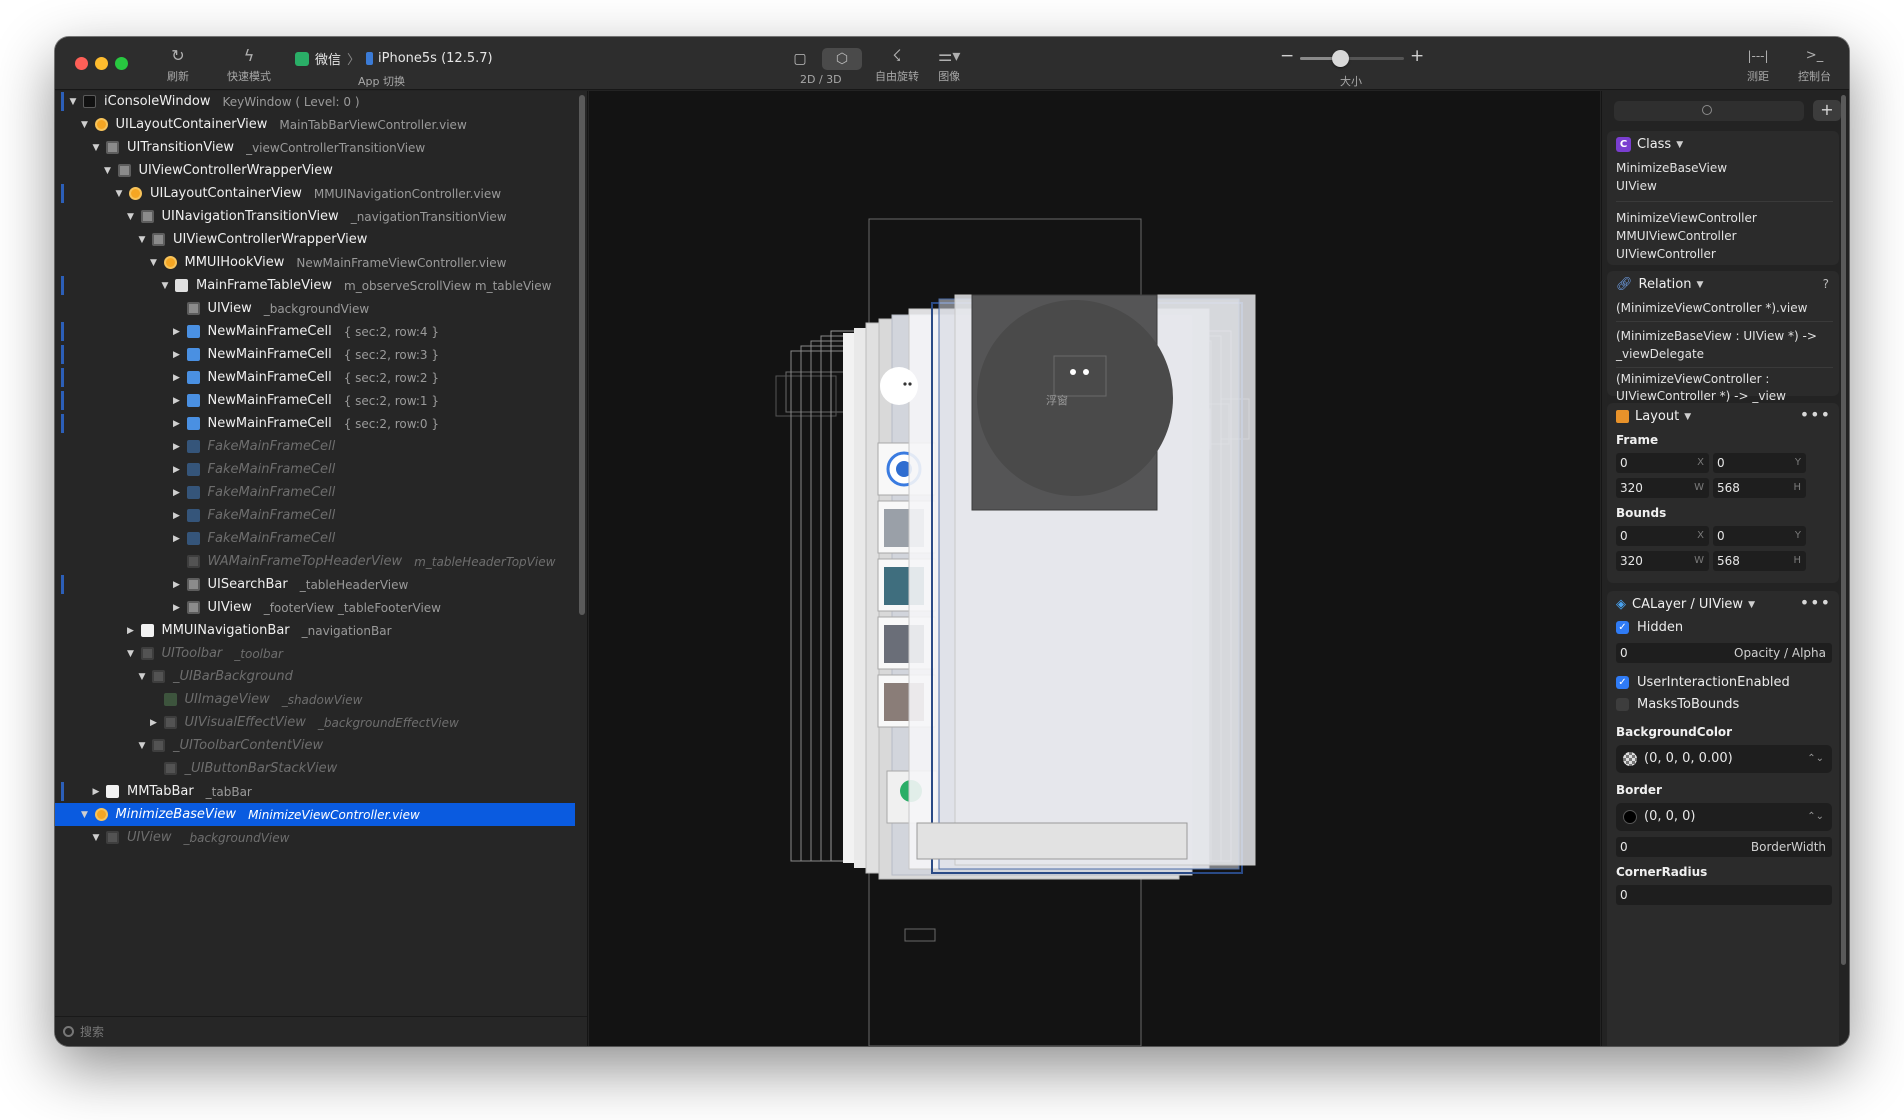  I want to click on tree-row: ▶UIImageView_shadowView, so click(315, 699).